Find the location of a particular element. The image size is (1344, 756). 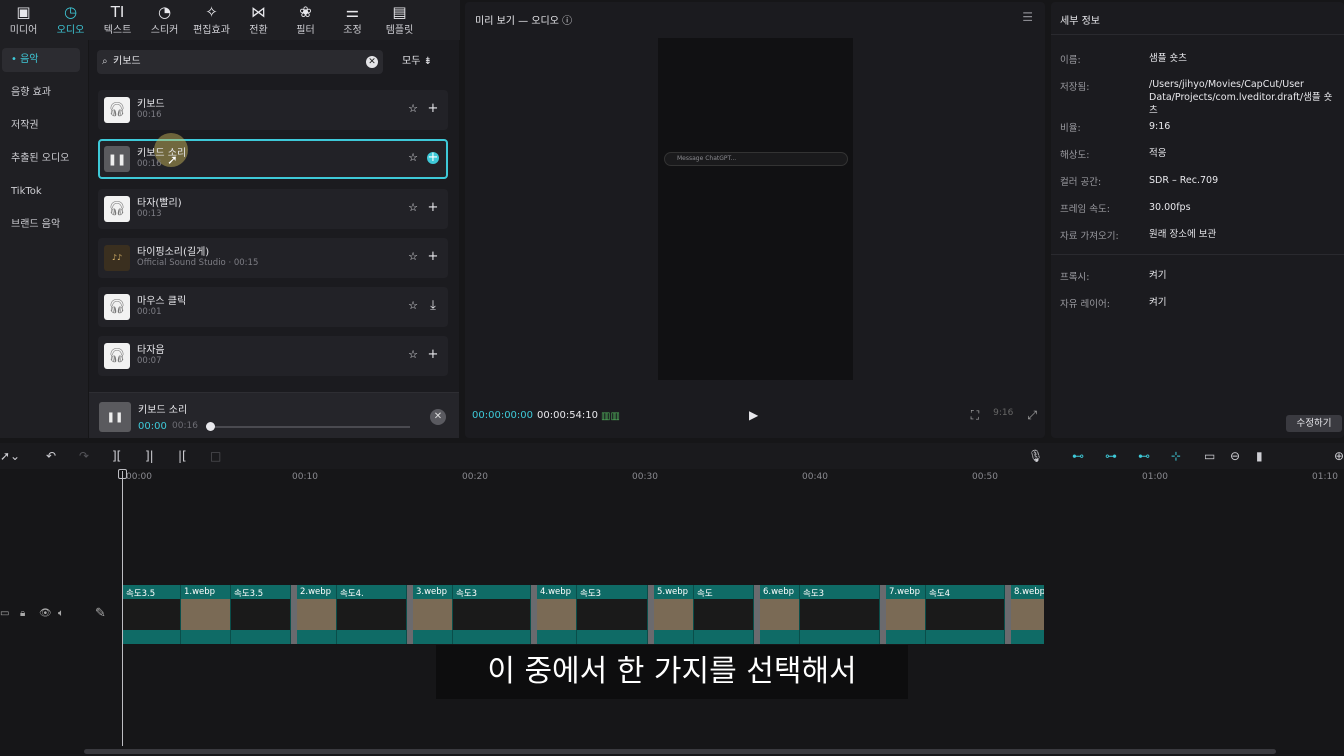

eye-icon: 👁︎ is located at coordinates (45, 613).